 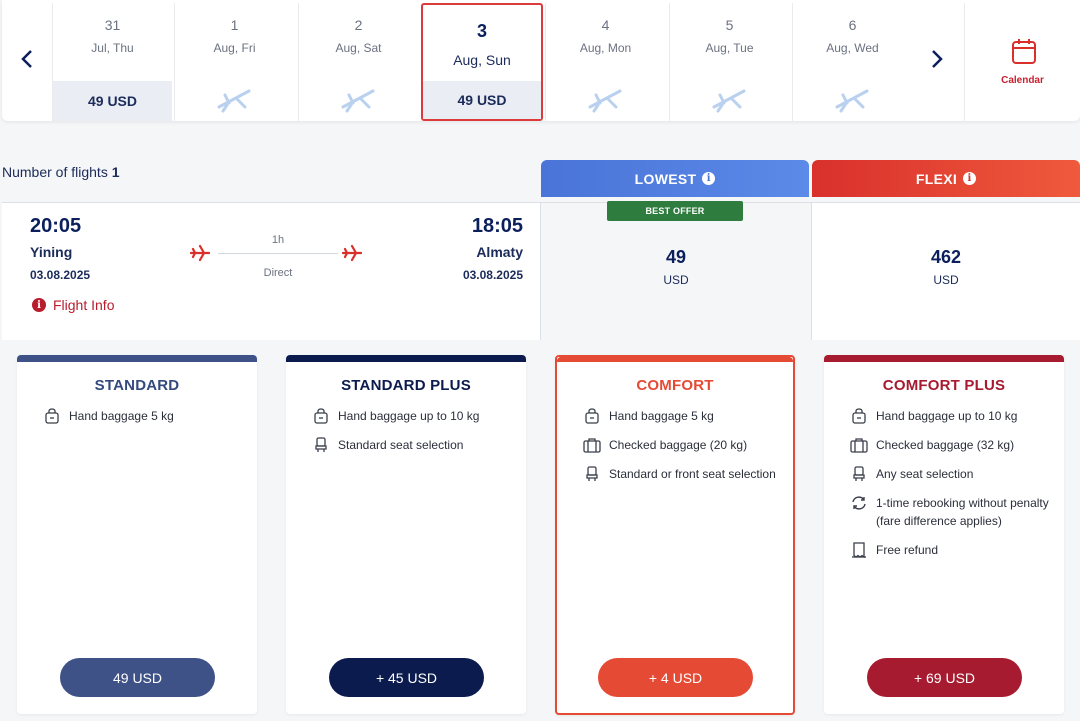 What do you see at coordinates (729, 25) in the screenshot?
I see `date-day-number: 5` at bounding box center [729, 25].